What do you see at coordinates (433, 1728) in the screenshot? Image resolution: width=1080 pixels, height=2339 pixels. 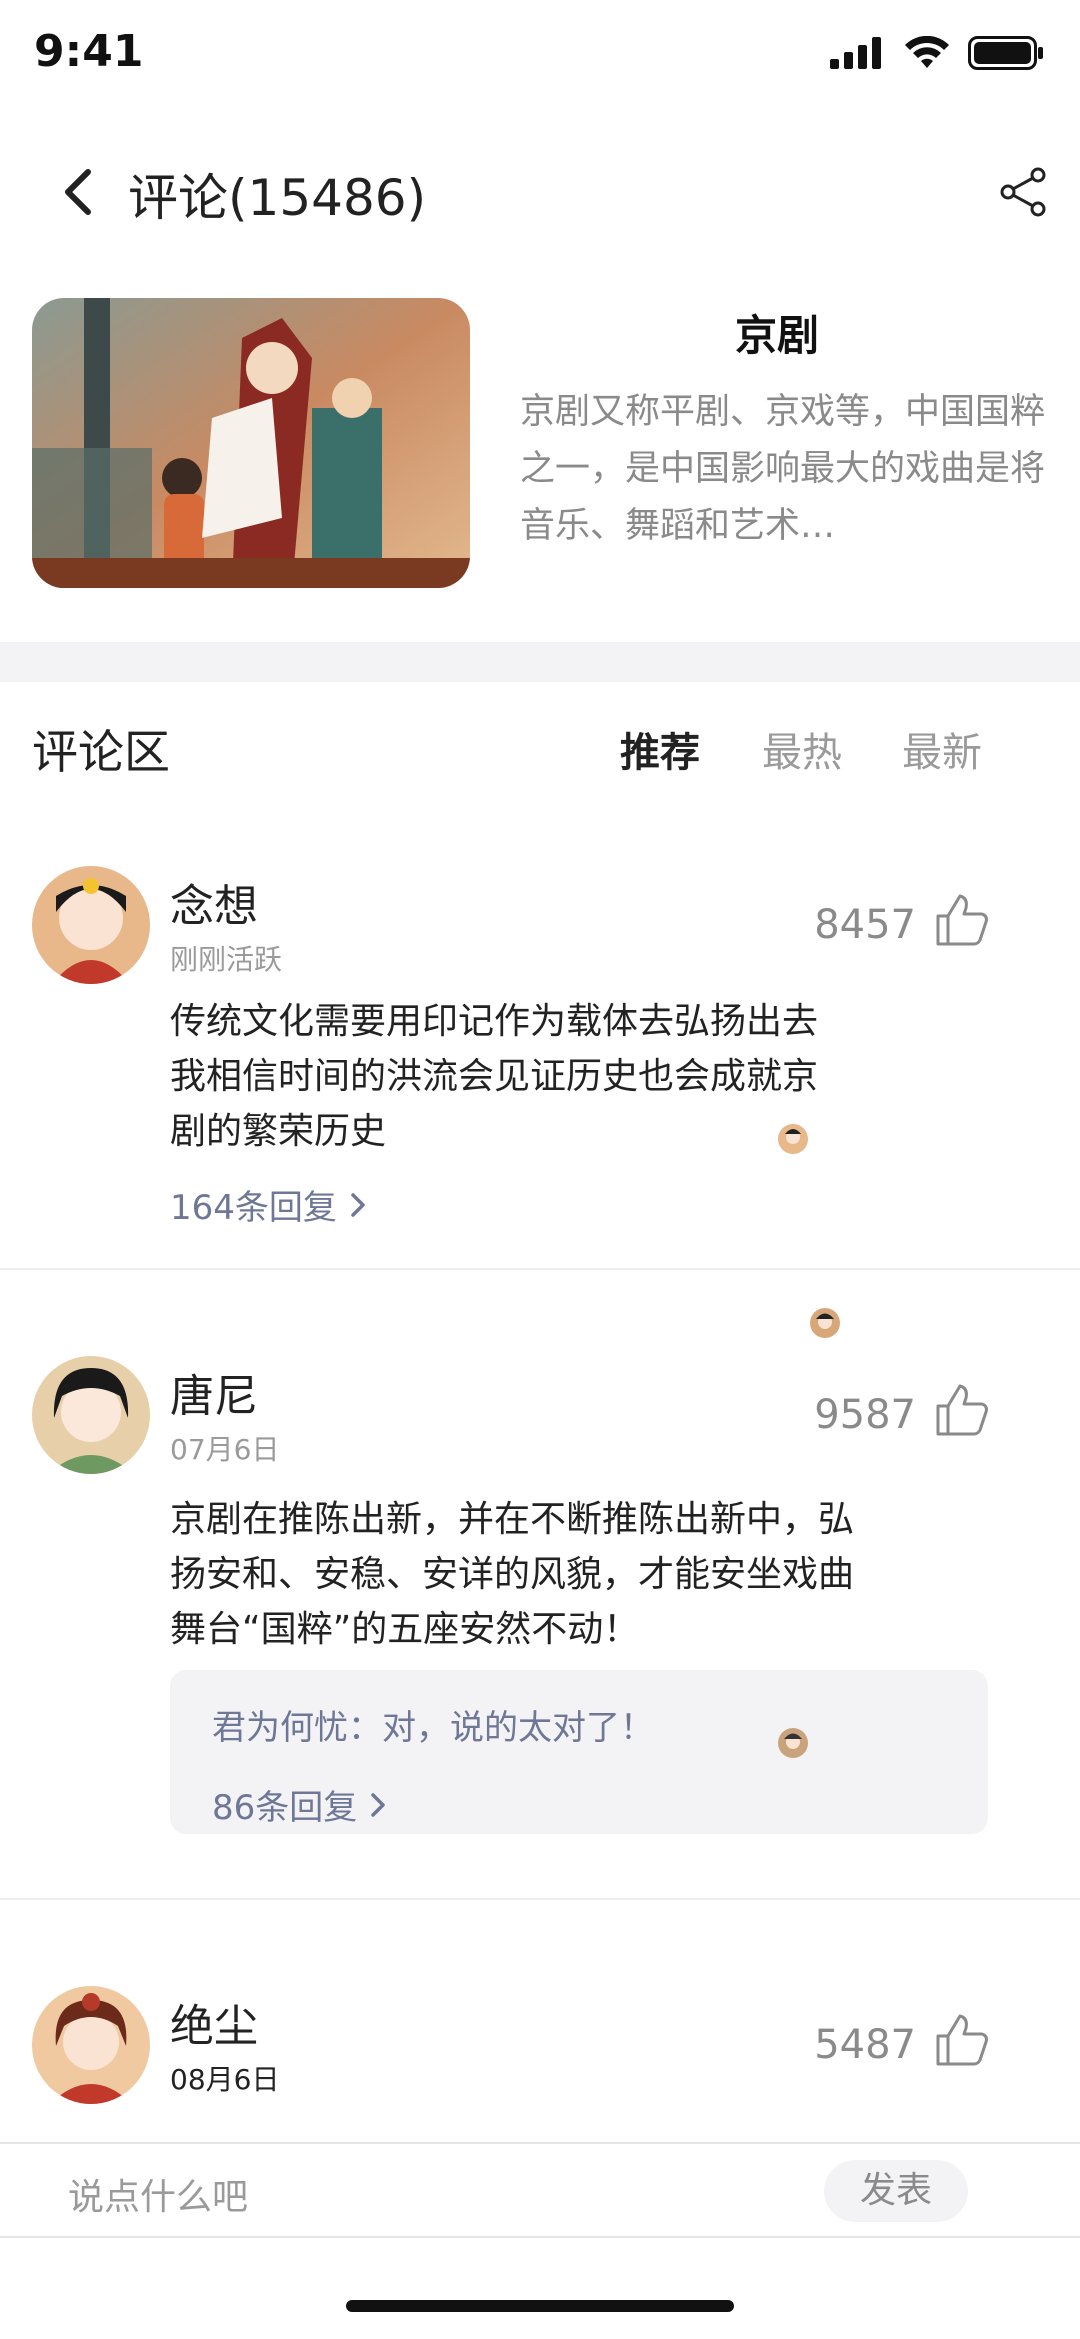 I see `reply-preview-text: 君为何忧：对，说的太对了！` at bounding box center [433, 1728].